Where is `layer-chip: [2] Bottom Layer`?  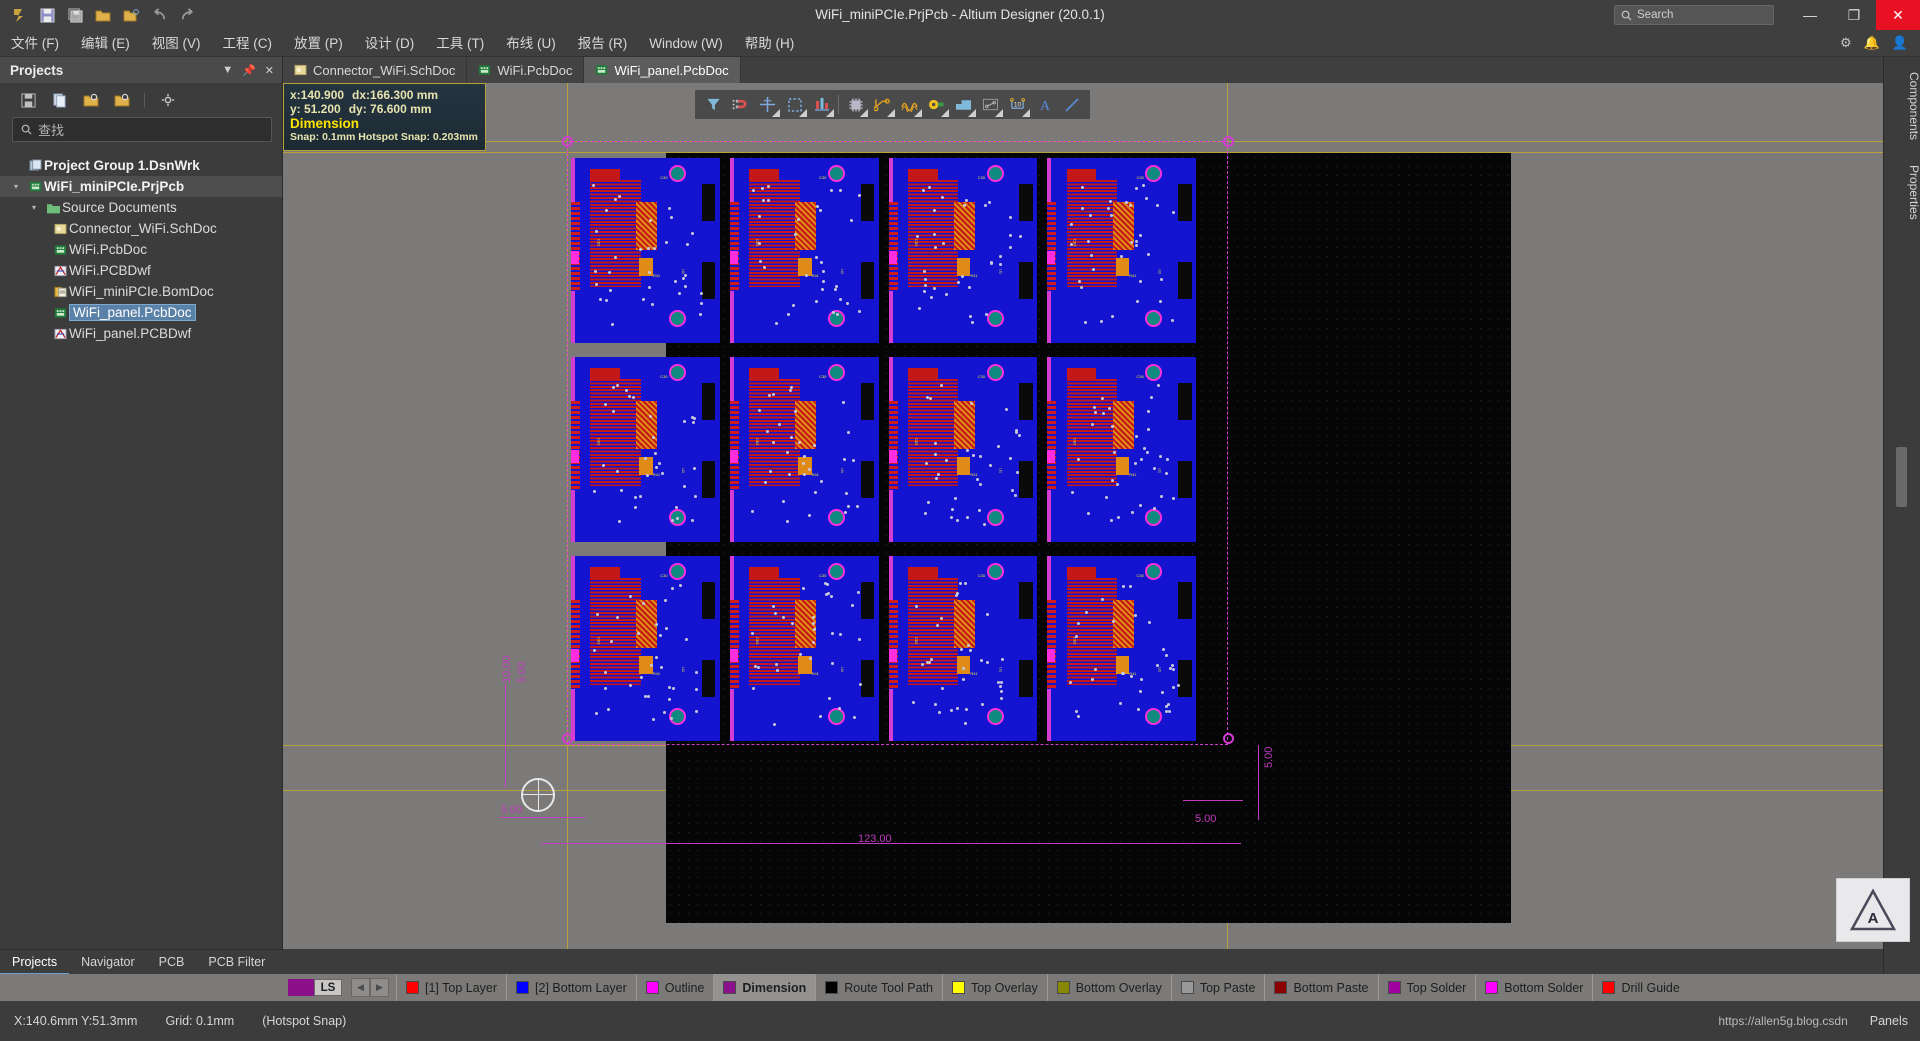
layer-chip: [2] Bottom Layer is located at coordinates (571, 987).